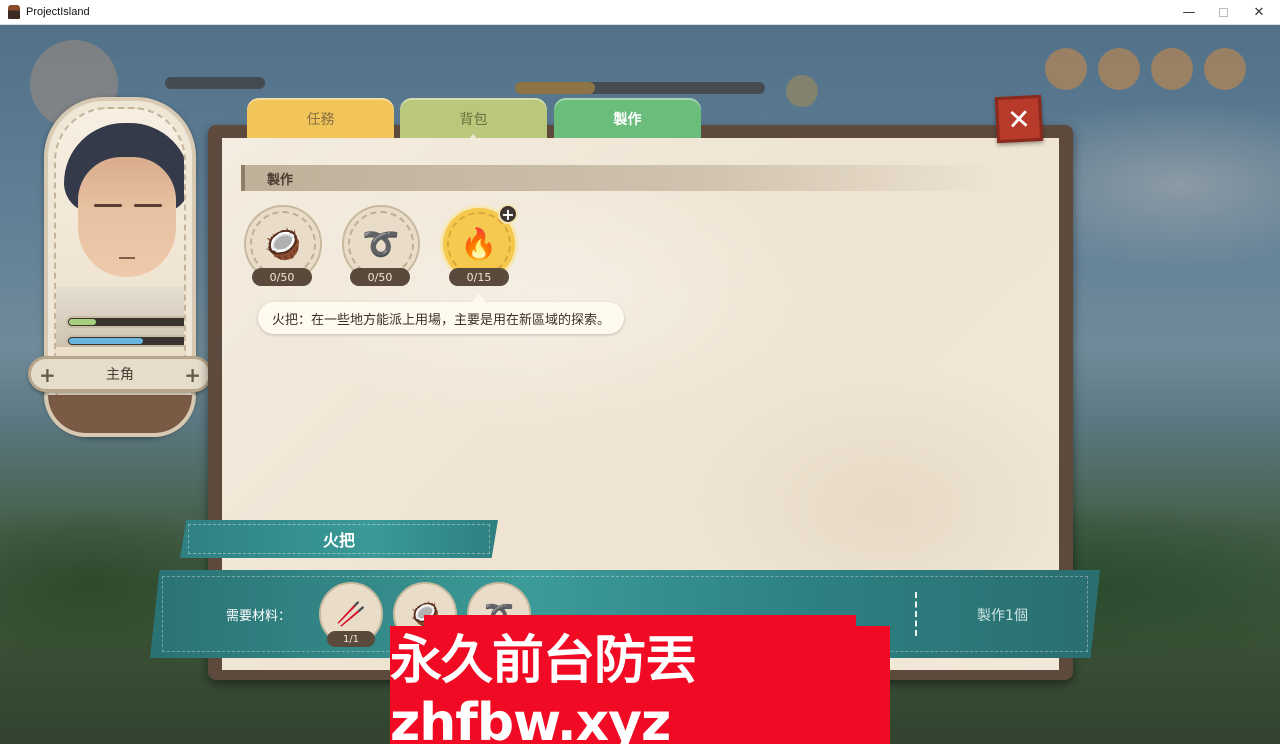 The width and height of the screenshot is (1280, 744). What do you see at coordinates (479, 277) in the screenshot?
I see `recipe-count: 0/15` at bounding box center [479, 277].